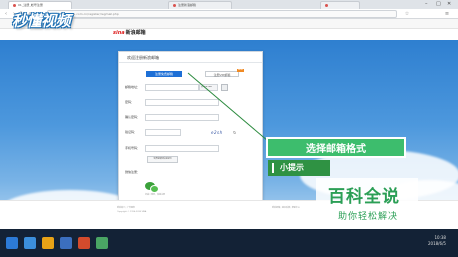  I want to click on media-task-icon, so click(84, 243).